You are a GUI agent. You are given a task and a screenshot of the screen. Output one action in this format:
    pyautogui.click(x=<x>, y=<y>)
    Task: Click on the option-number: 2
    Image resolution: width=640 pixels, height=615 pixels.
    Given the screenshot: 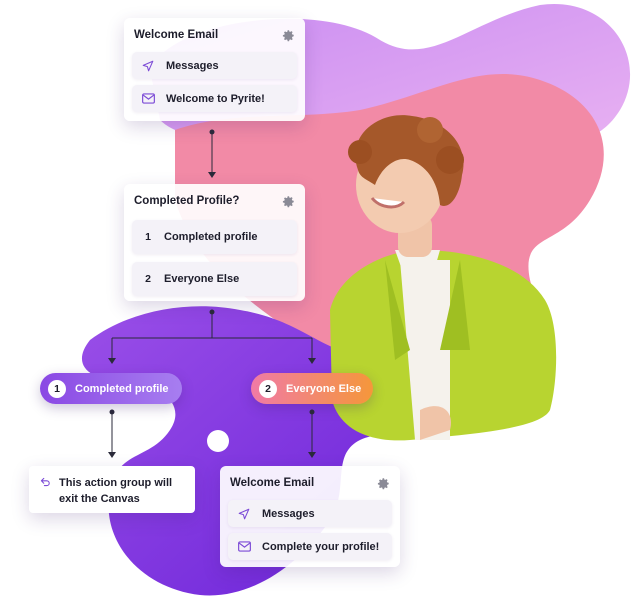 What is the action you would take?
    pyautogui.click(x=148, y=279)
    